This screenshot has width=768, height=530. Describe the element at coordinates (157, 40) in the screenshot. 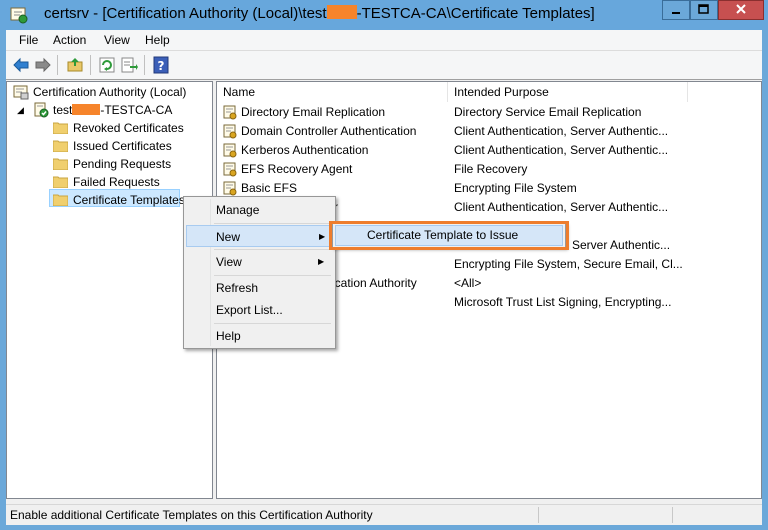

I see `menu-help: Help` at that location.